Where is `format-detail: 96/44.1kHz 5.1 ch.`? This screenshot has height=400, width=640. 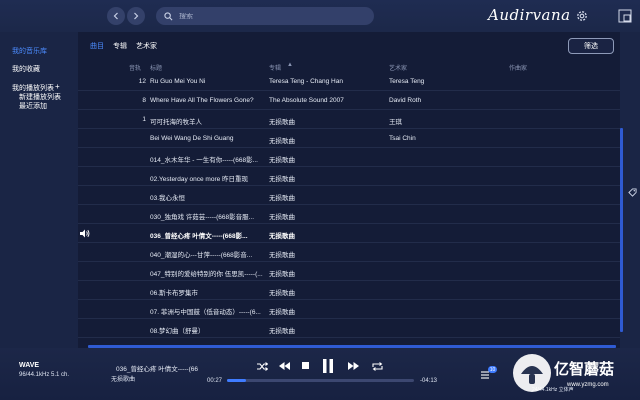
format-detail: 96/44.1kHz 5.1 ch. is located at coordinates (44, 375).